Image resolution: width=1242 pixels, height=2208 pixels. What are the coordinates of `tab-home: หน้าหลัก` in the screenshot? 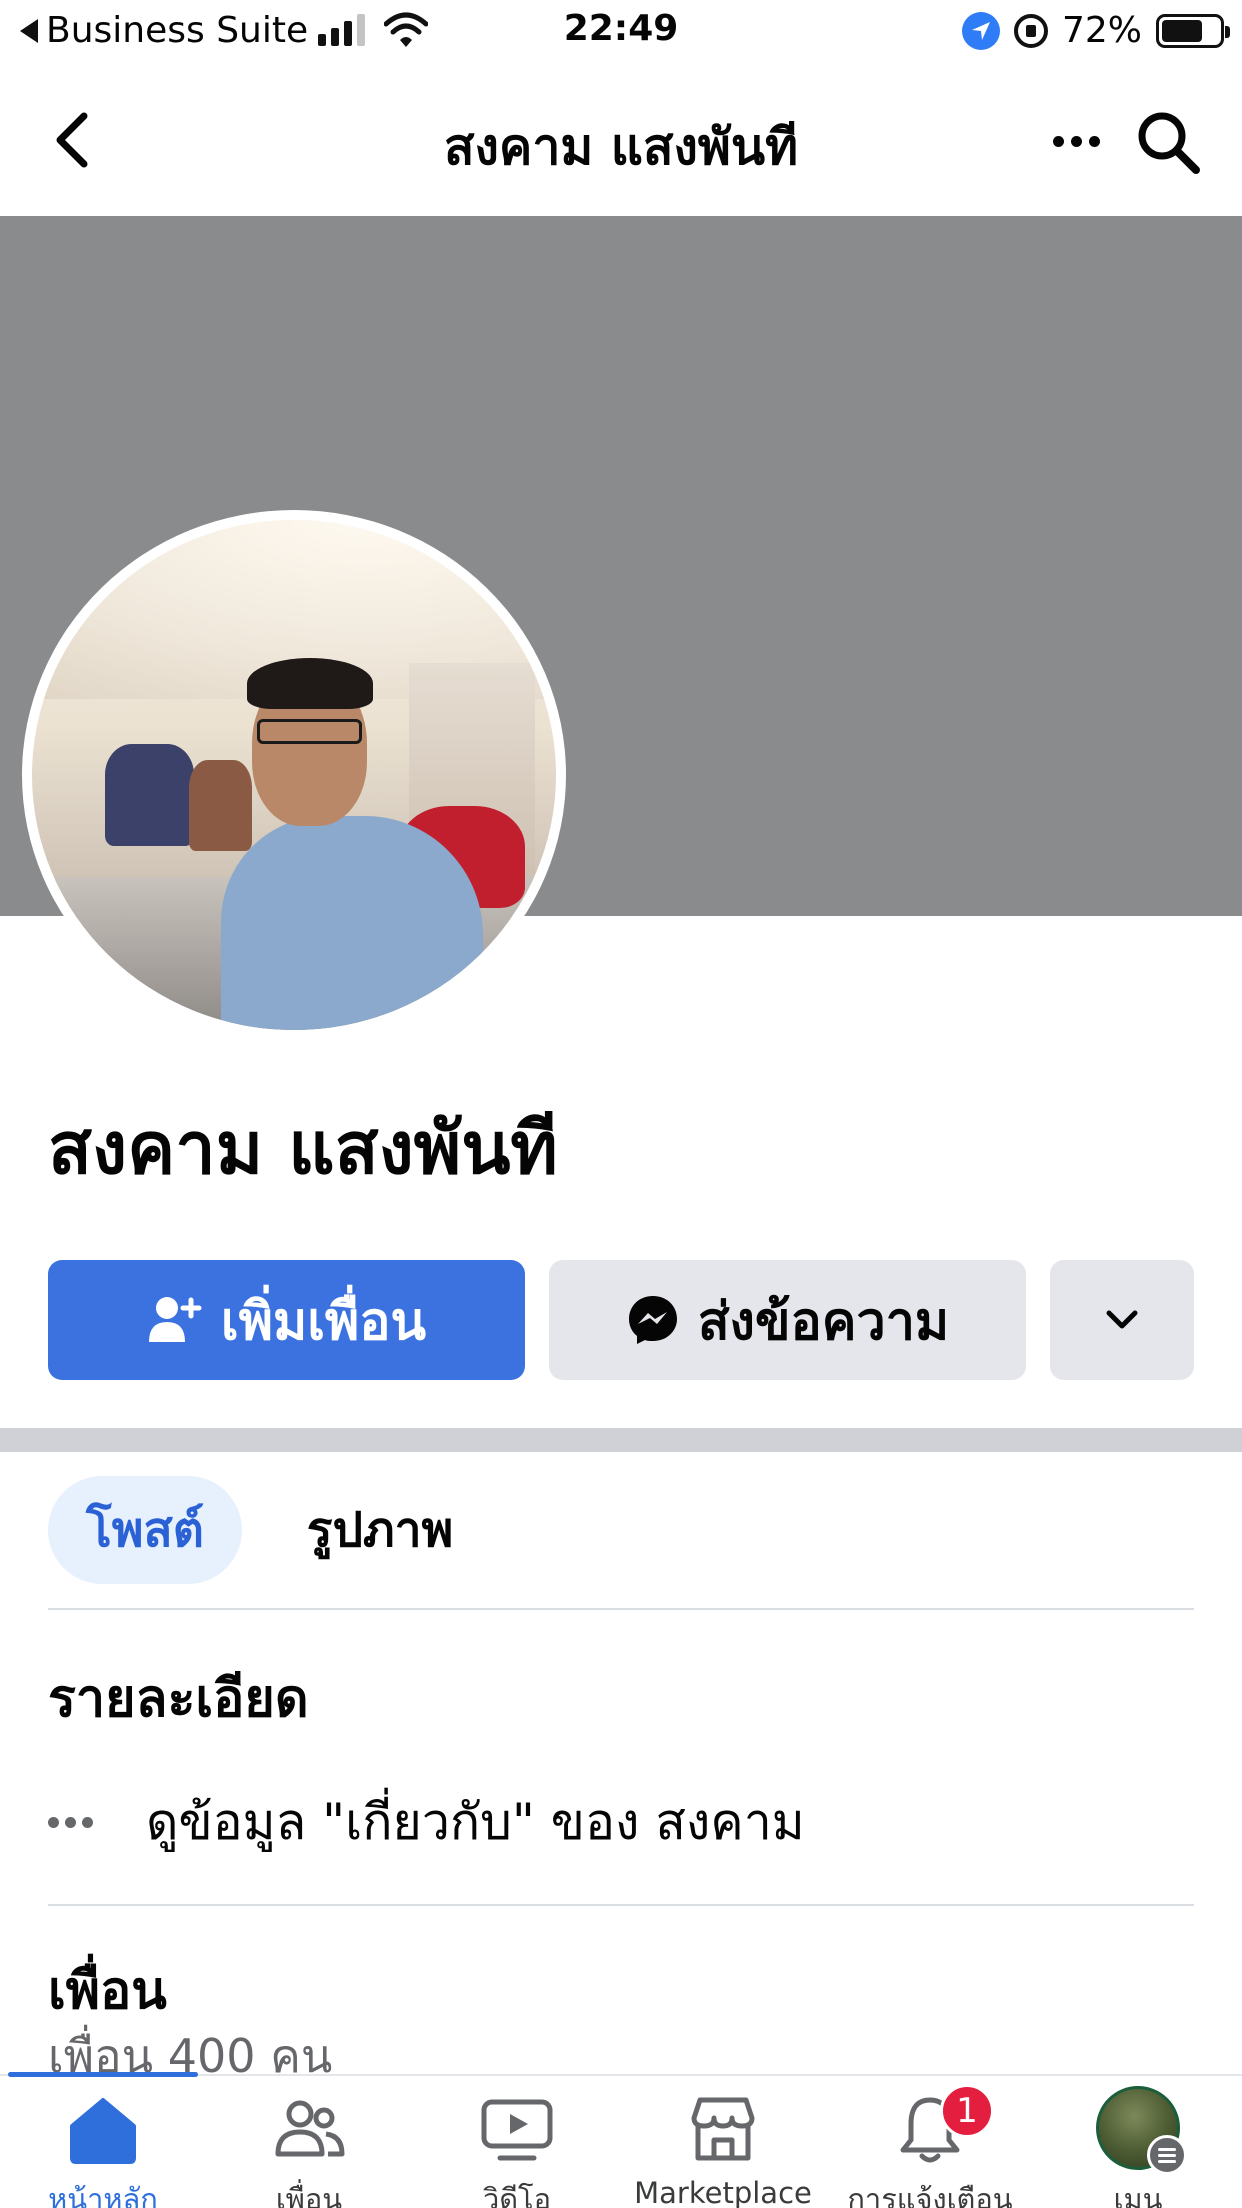 It's located at (103, 2146).